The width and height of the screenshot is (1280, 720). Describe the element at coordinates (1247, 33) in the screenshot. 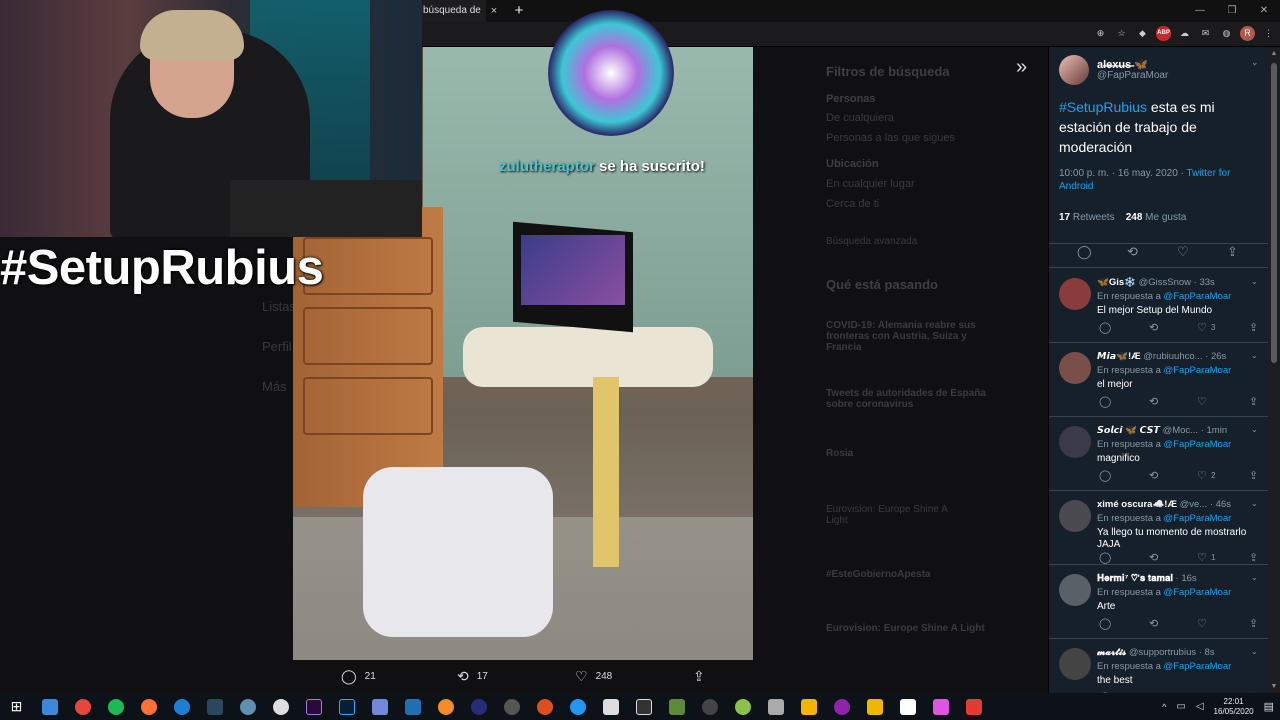

I see `profile-avatar: R` at that location.